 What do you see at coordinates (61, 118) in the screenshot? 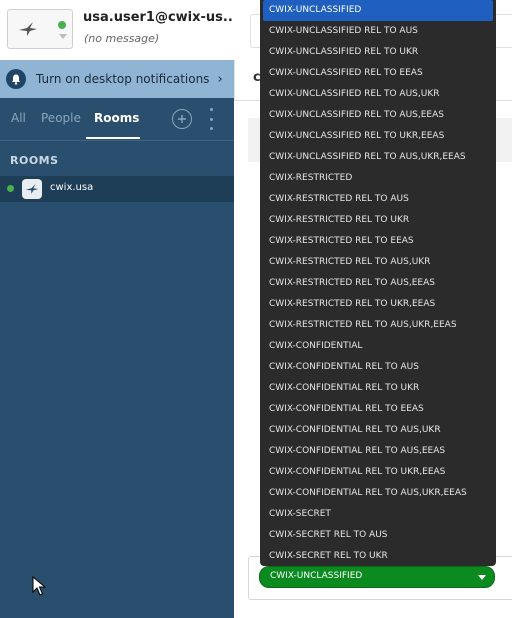
I see `tab-people: People` at bounding box center [61, 118].